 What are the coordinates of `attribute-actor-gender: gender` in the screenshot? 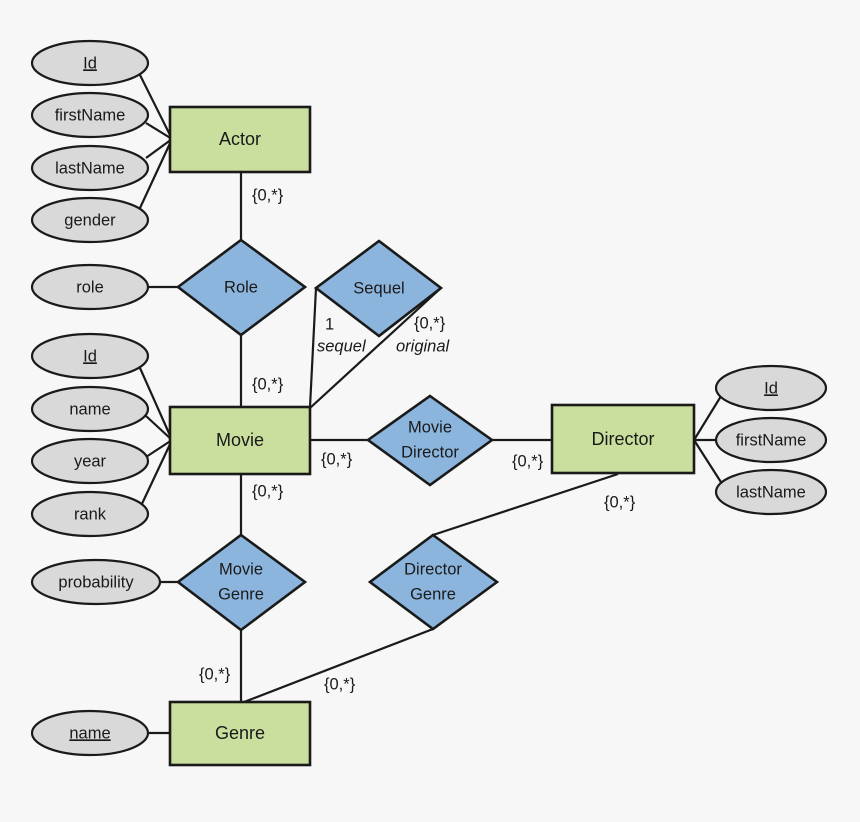 It's located at (90, 220).